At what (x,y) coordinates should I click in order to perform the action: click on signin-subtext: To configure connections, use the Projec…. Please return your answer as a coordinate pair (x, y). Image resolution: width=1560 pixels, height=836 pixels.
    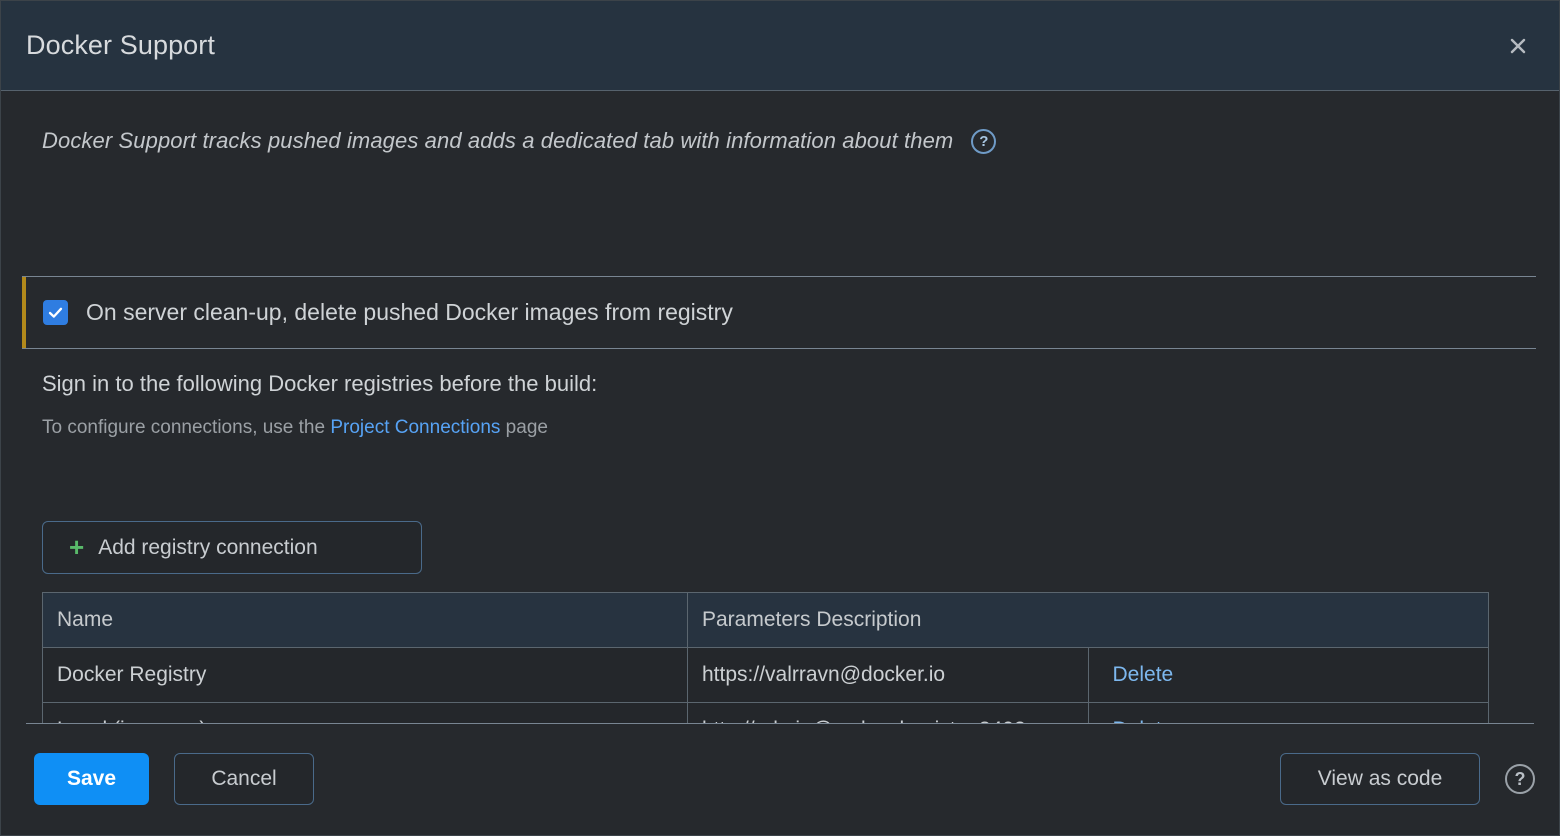
    Looking at the image, I should click on (347, 427).